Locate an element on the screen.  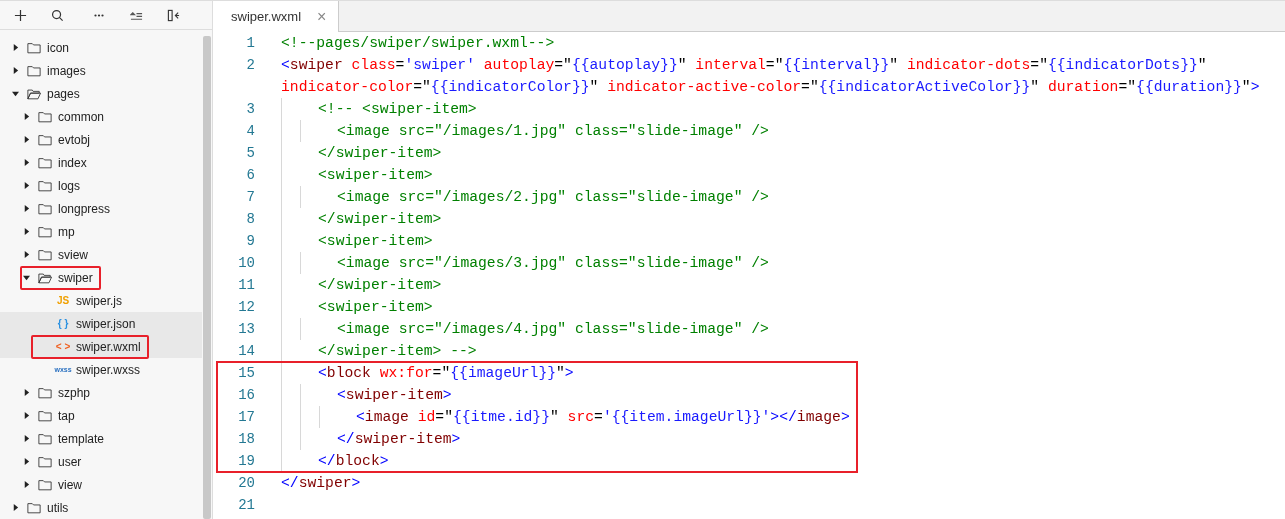
line-number: 1 is located at coordinates (250, 43).